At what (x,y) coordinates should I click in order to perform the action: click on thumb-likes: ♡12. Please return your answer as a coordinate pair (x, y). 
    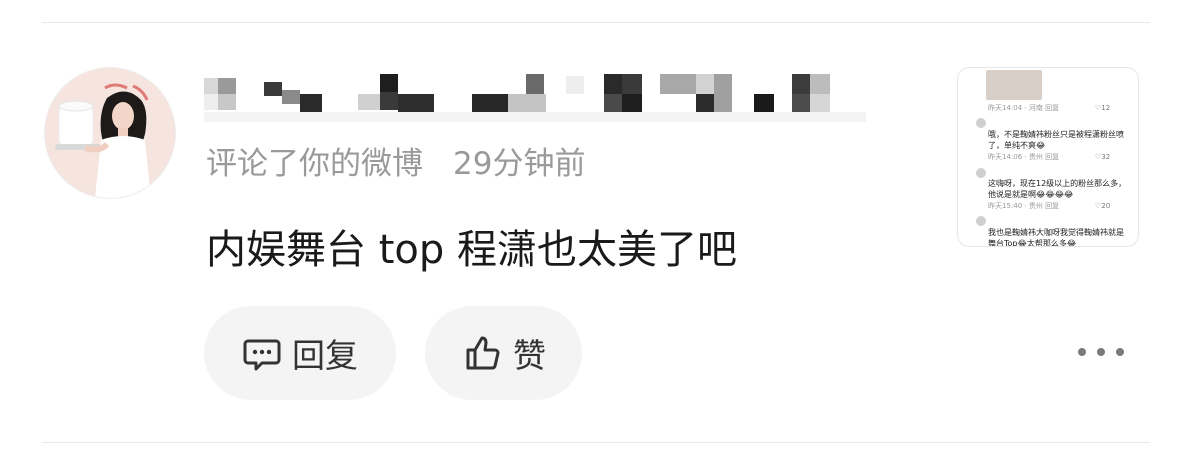
    Looking at the image, I should click on (1103, 108).